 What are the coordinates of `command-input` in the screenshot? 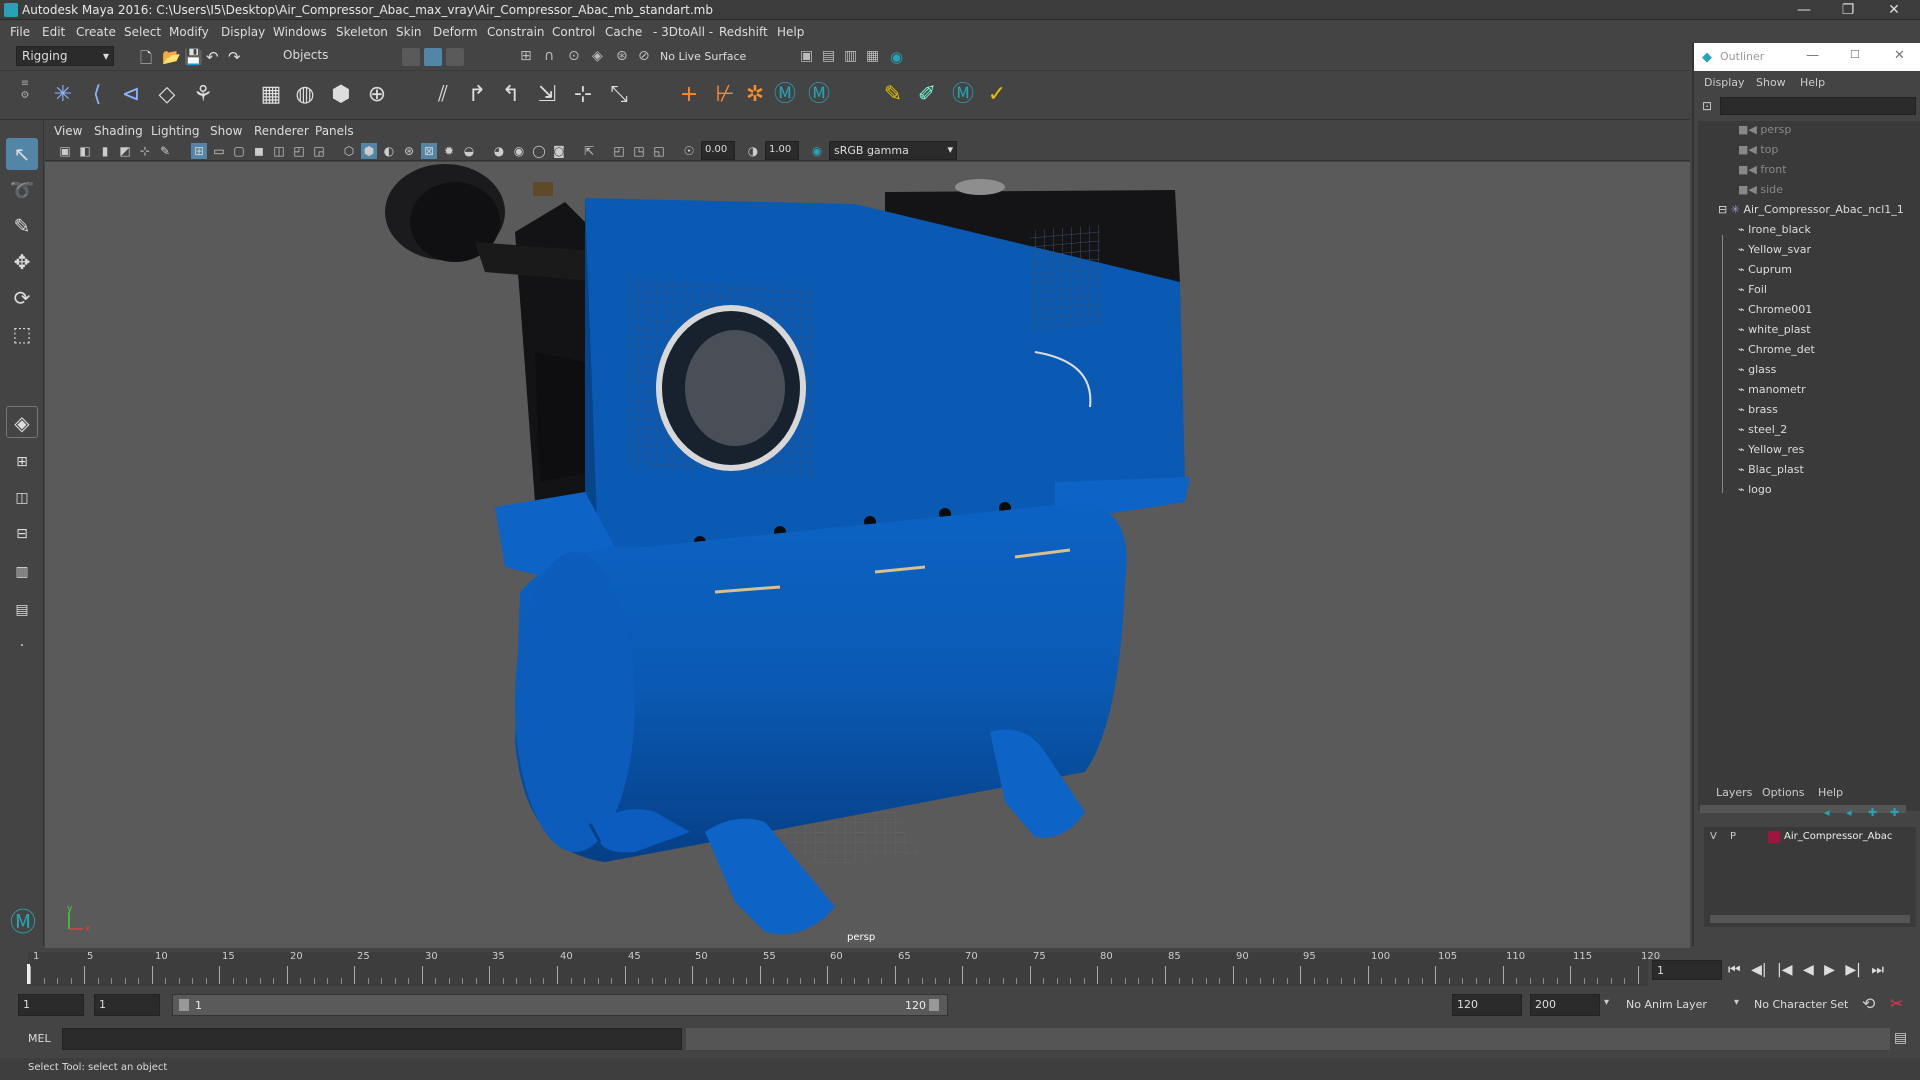 It's located at (372, 1039).